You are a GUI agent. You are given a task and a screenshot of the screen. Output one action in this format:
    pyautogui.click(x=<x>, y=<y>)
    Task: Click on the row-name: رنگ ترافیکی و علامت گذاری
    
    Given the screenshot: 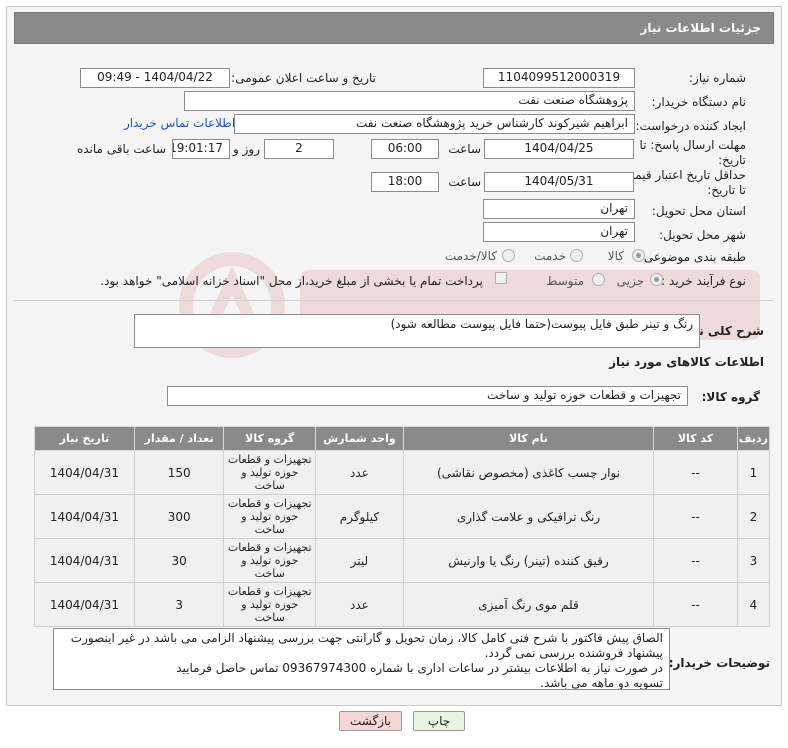 What is the action you would take?
    pyautogui.click(x=528, y=516)
    